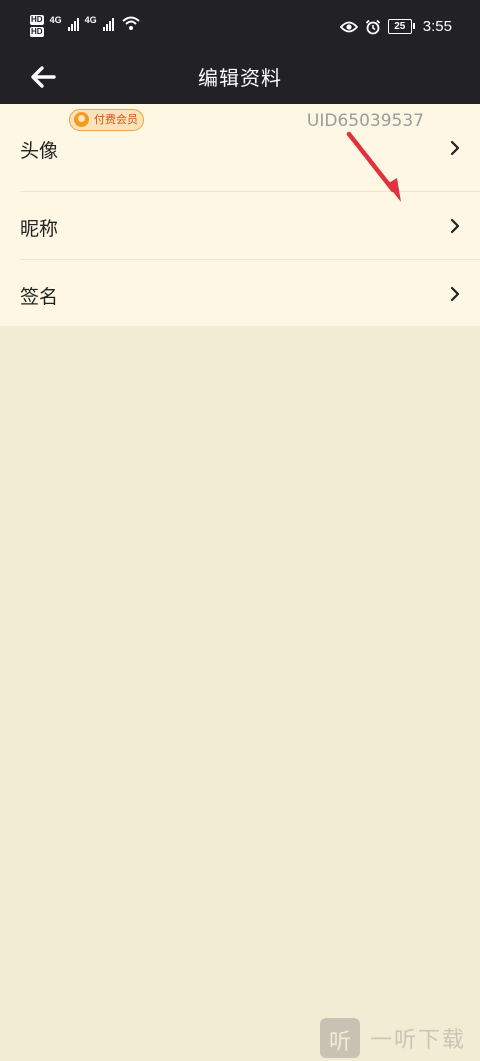 This screenshot has height=1061, width=480. What do you see at coordinates (90, 20) in the screenshot?
I see `network-type-2: 4G` at bounding box center [90, 20].